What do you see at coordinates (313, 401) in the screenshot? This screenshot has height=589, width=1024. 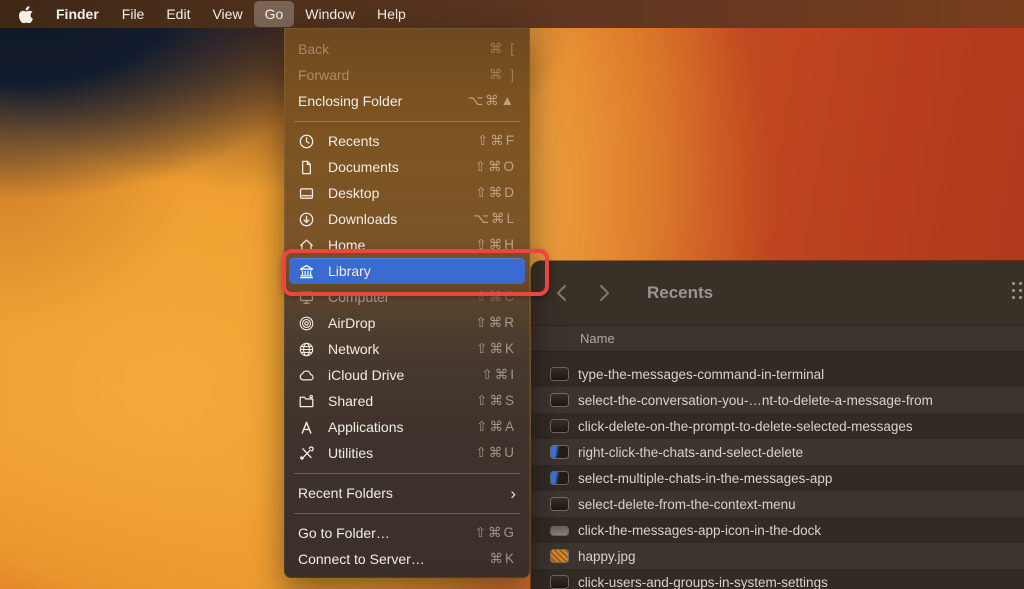 I see `shared-folder-icon` at bounding box center [313, 401].